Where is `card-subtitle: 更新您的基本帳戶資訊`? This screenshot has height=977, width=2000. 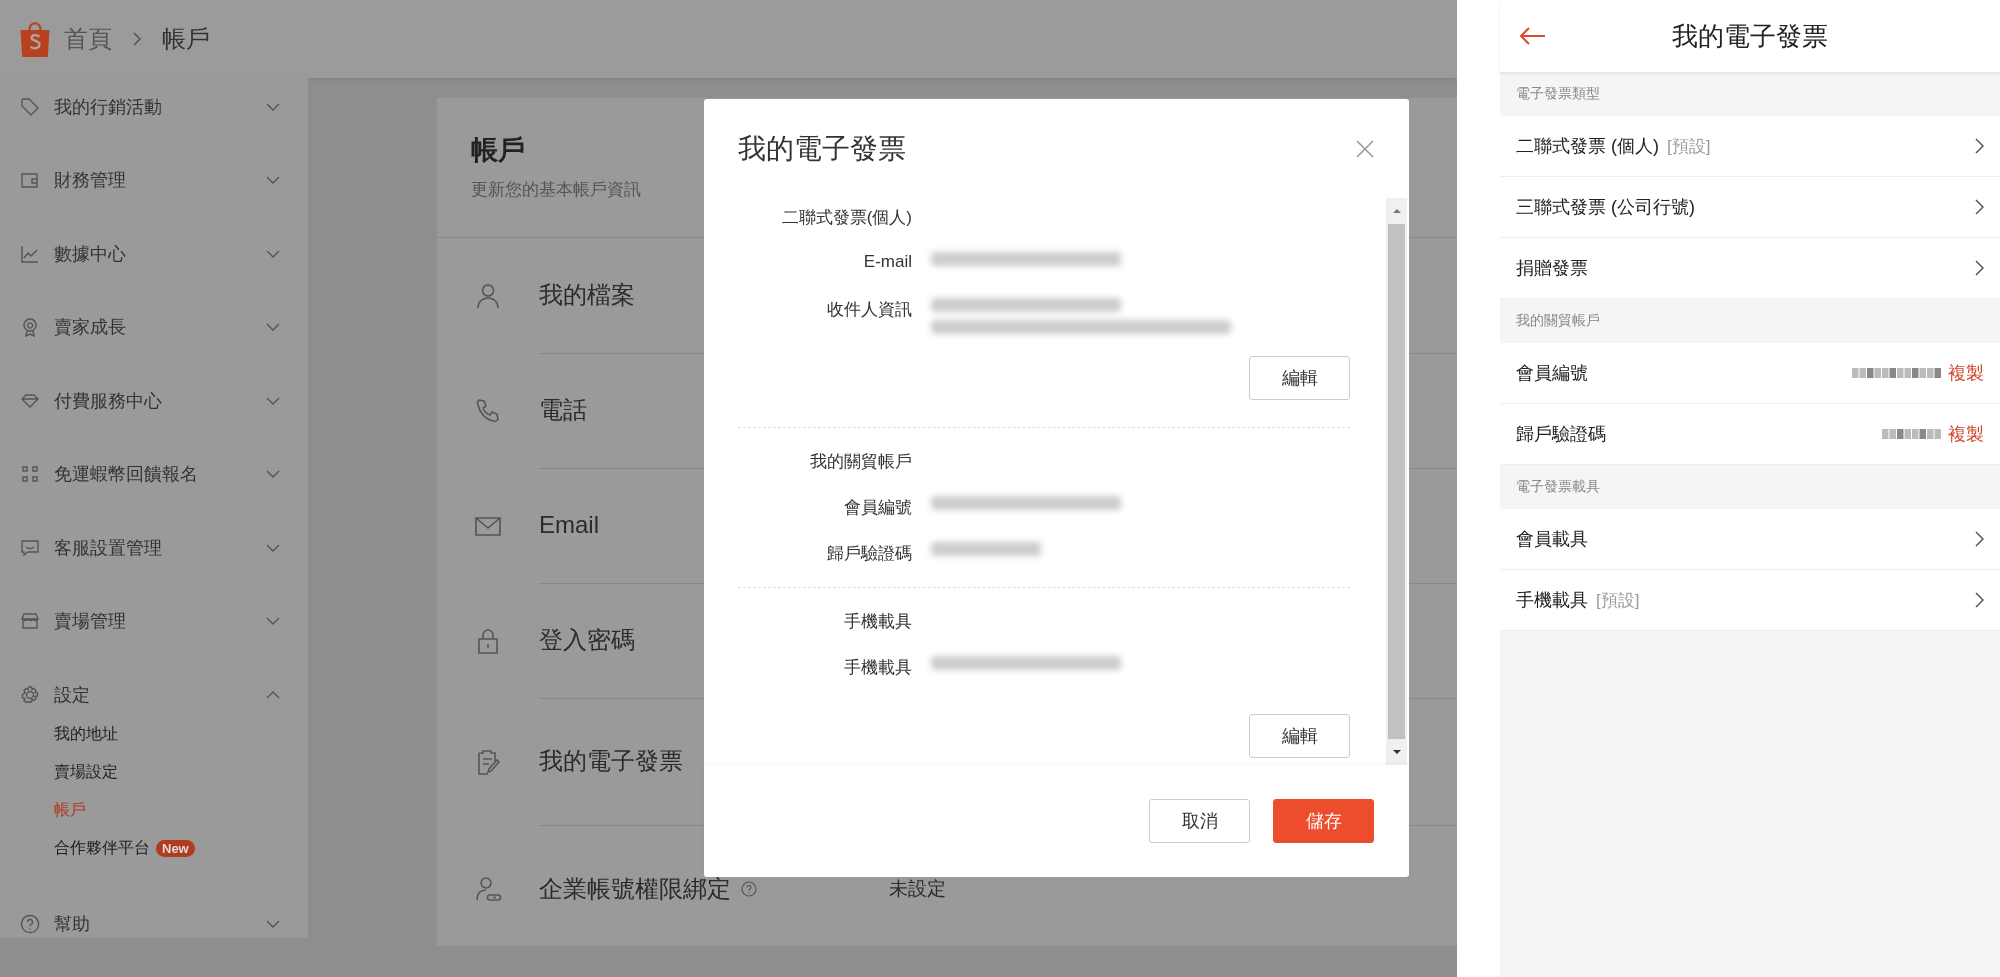
card-subtitle: 更新您的基本帳戶資訊 is located at coordinates (556, 190).